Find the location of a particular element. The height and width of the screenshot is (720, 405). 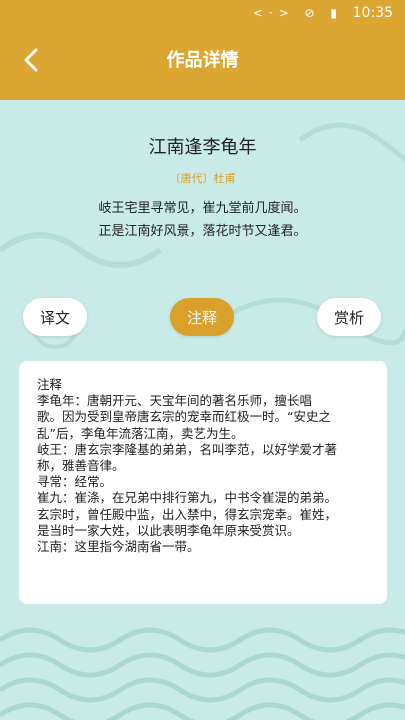

annotation-line: 称，雅善音律。 is located at coordinates (81, 466).